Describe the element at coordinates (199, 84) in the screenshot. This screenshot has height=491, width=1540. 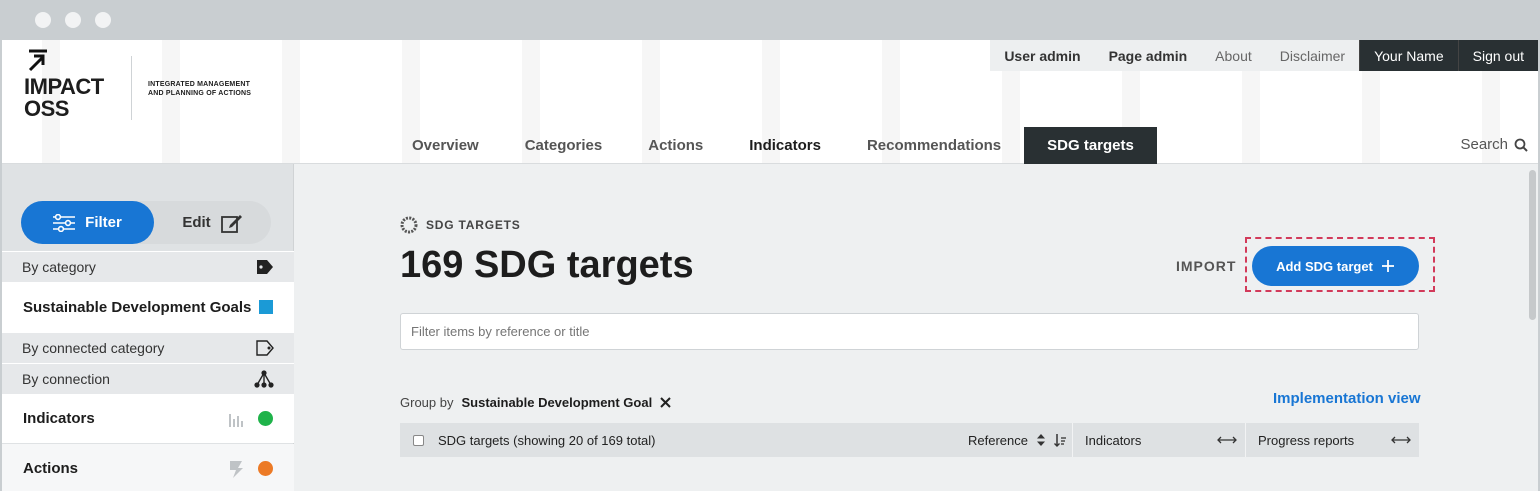
I see `tagline-line-1: INTEGRATED MANAGEMENT` at that location.